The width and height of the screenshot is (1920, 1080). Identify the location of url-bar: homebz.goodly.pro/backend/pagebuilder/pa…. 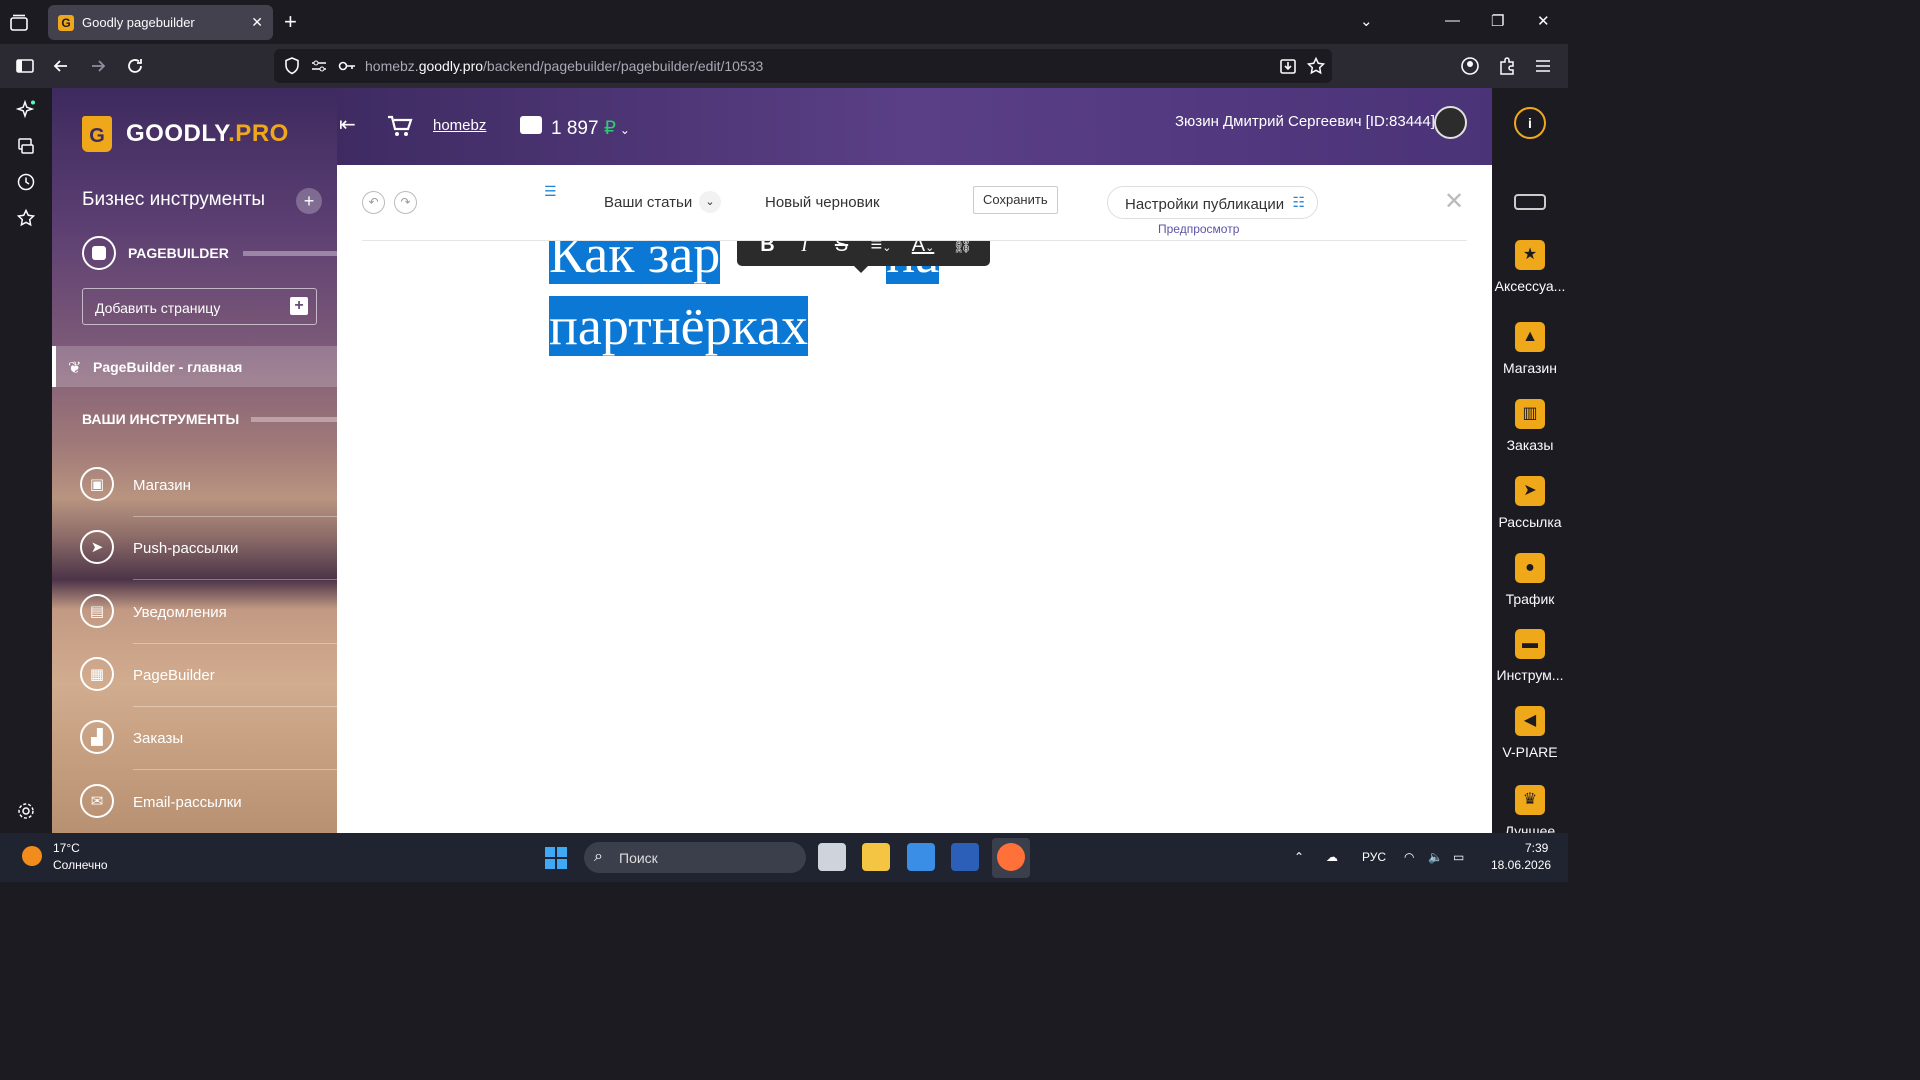
(803, 66).